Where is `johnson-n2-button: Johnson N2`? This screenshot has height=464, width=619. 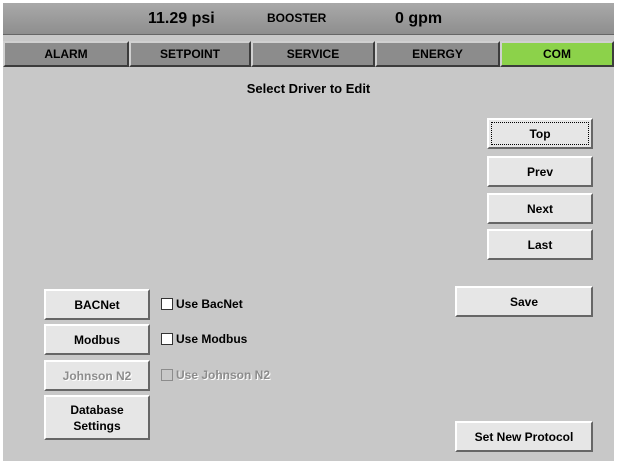 johnson-n2-button: Johnson N2 is located at coordinates (97, 375).